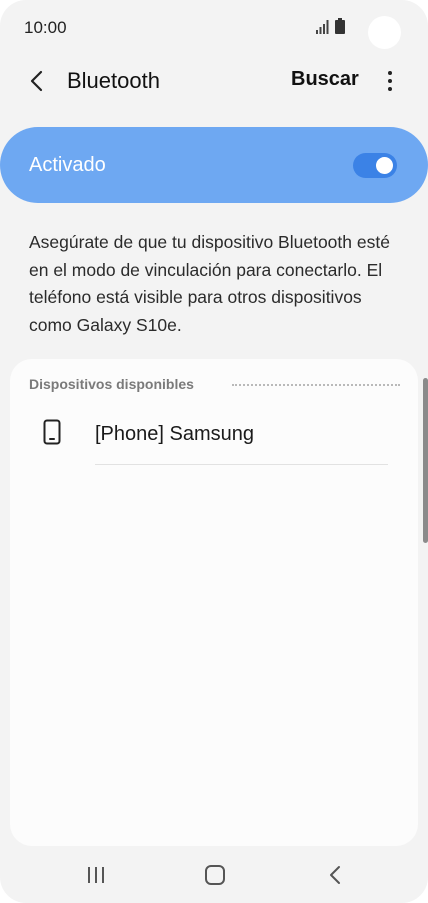  I want to click on device-name: [Phone] Samsung, so click(174, 434).